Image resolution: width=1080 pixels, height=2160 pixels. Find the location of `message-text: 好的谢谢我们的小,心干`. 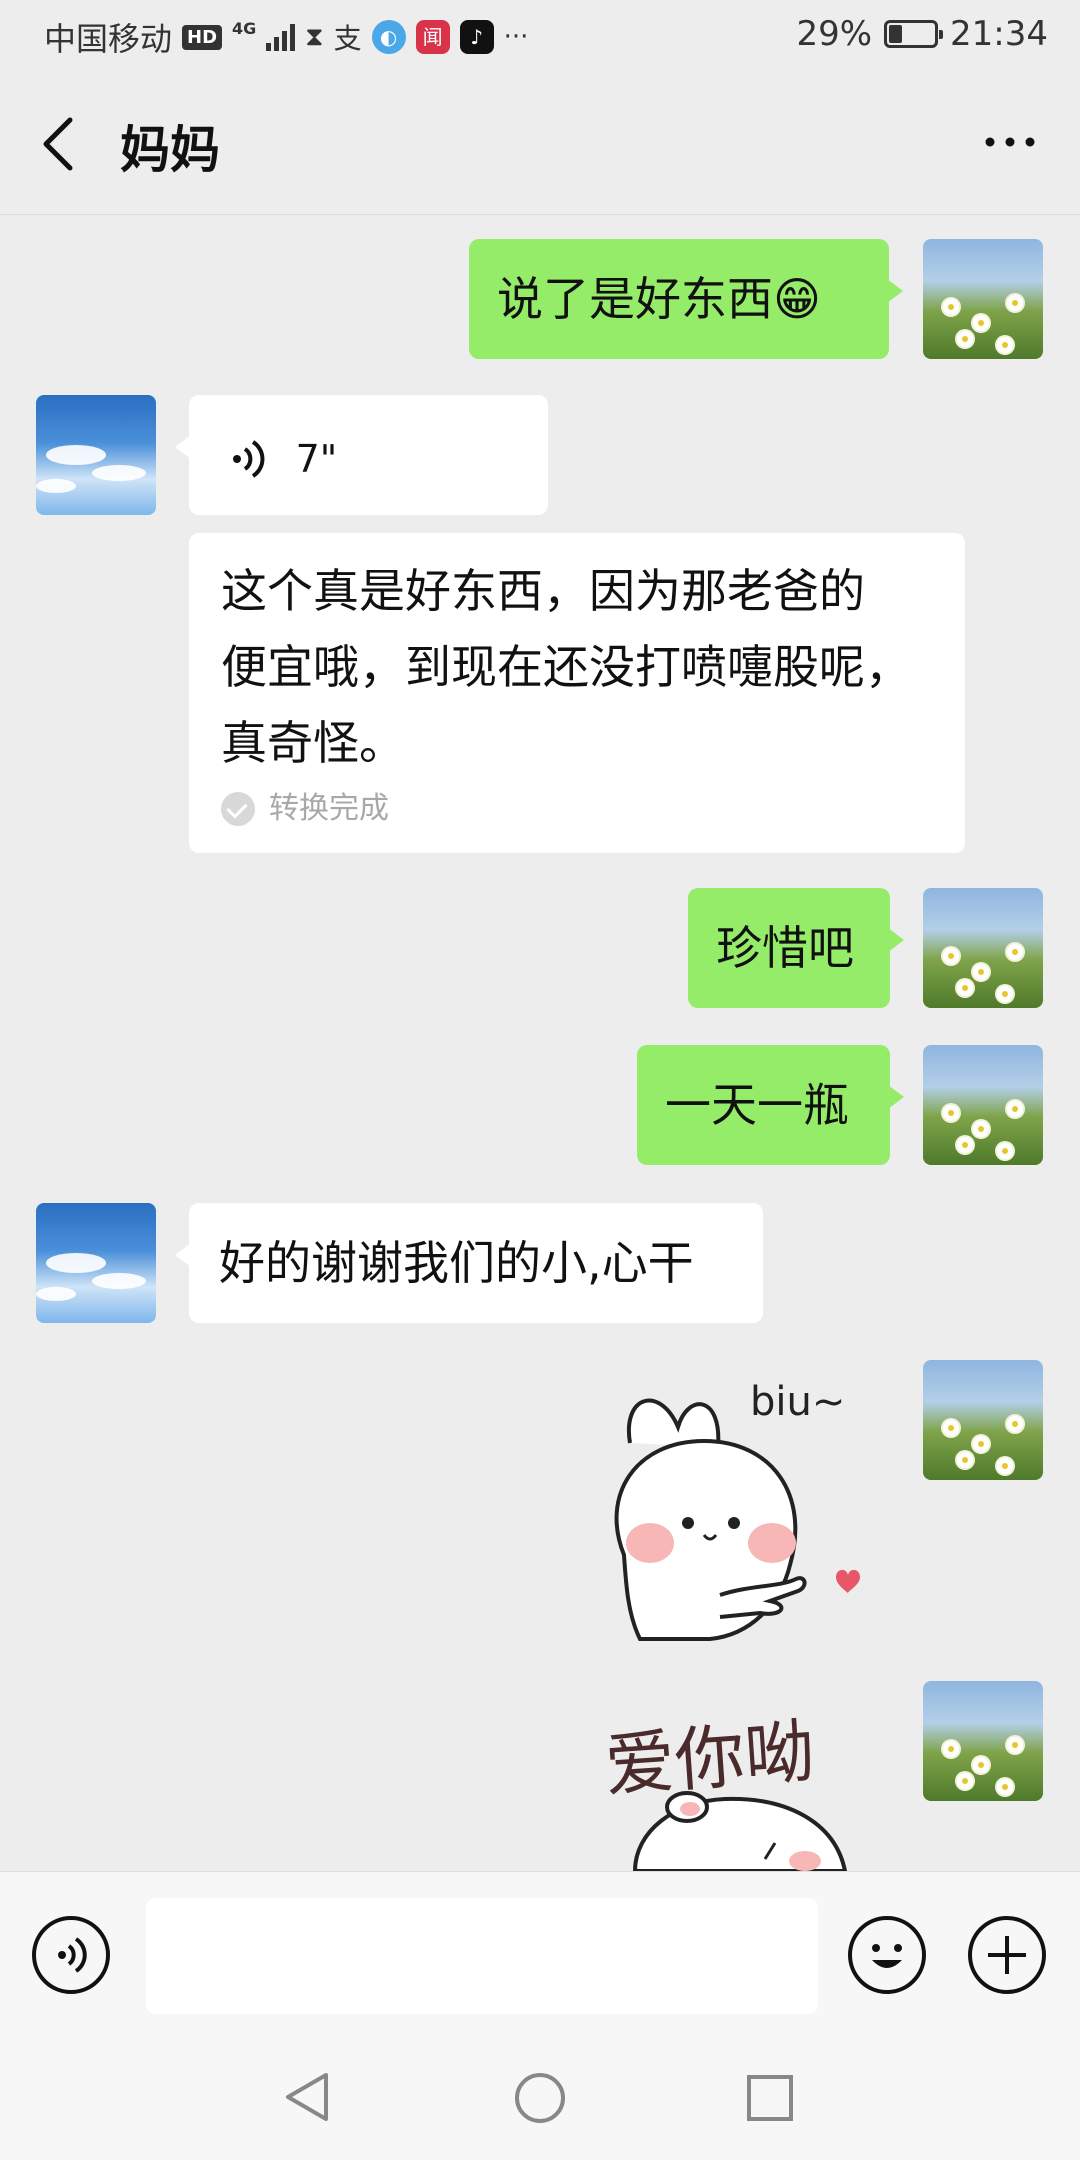

message-text: 好的谢谢我们的小,心干 is located at coordinates (456, 1263).